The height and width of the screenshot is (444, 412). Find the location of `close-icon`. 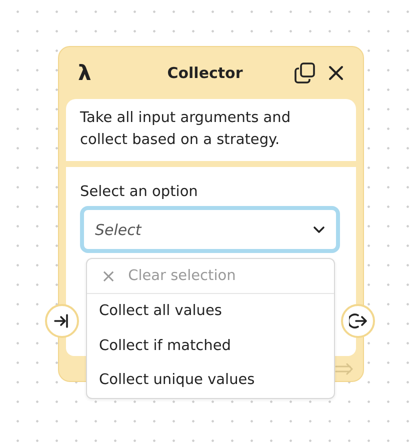

close-icon is located at coordinates (336, 73).